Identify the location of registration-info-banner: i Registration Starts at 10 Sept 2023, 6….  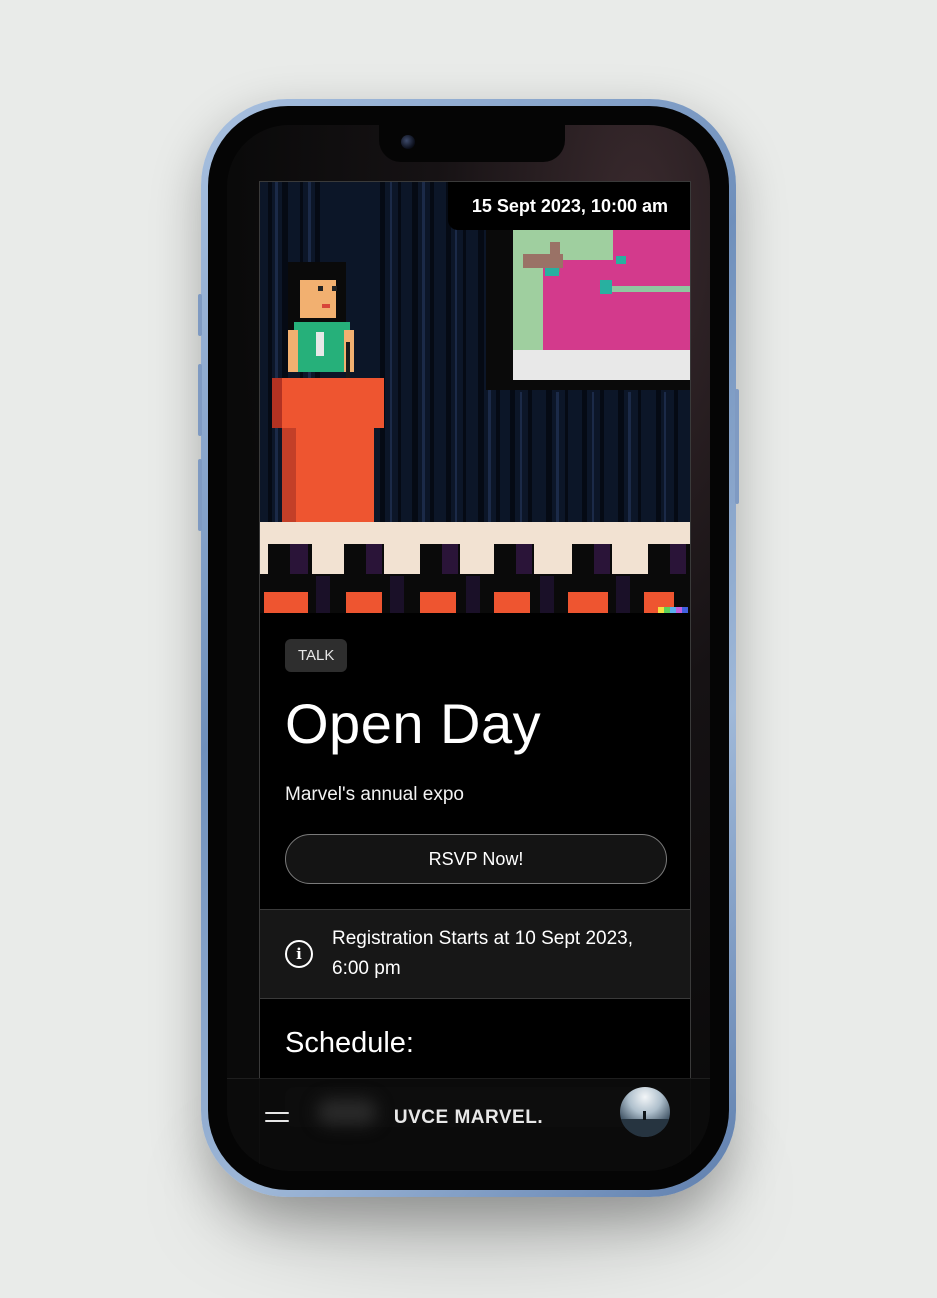
(475, 954).